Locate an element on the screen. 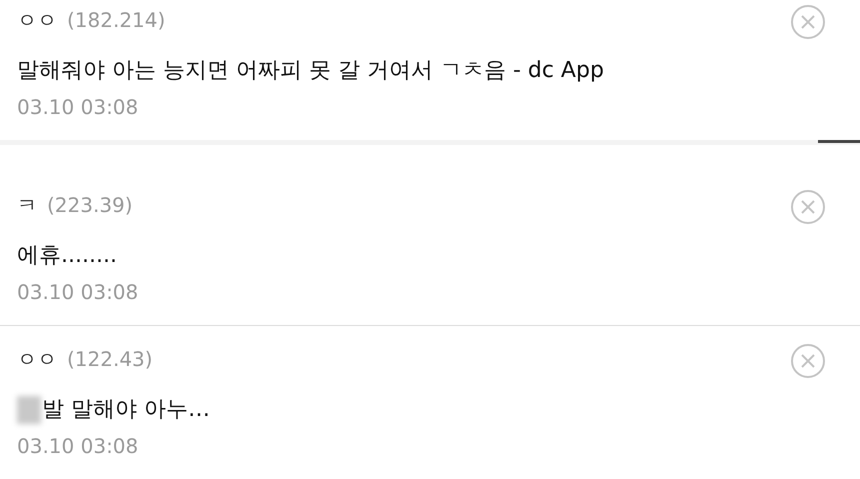  ip-address: (182.214) is located at coordinates (116, 20).